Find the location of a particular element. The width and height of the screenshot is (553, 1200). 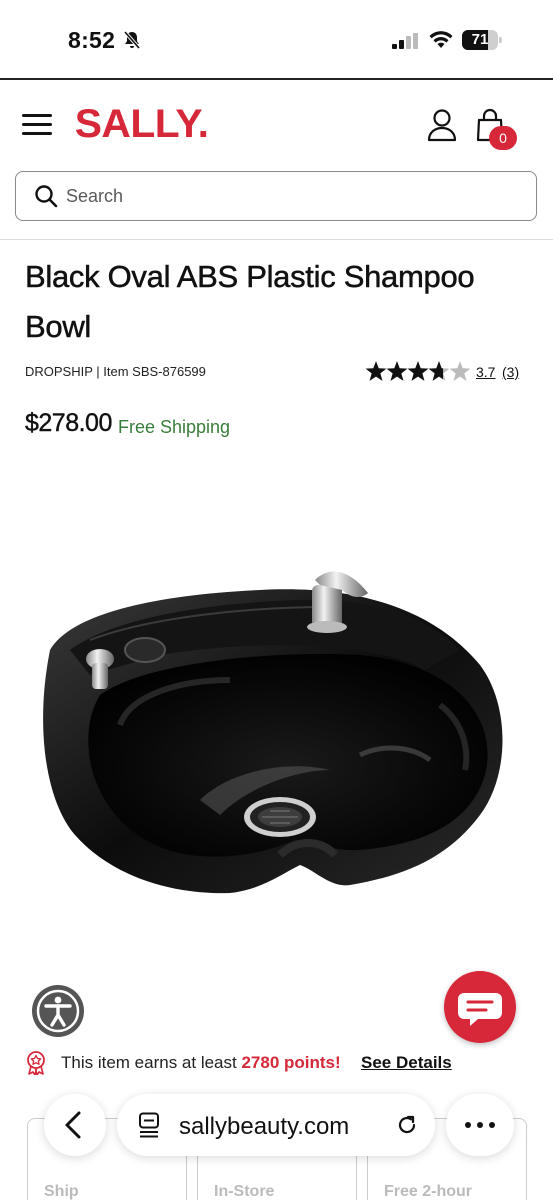

fulfillment-label: Free 2-hour is located at coordinates (428, 1191).